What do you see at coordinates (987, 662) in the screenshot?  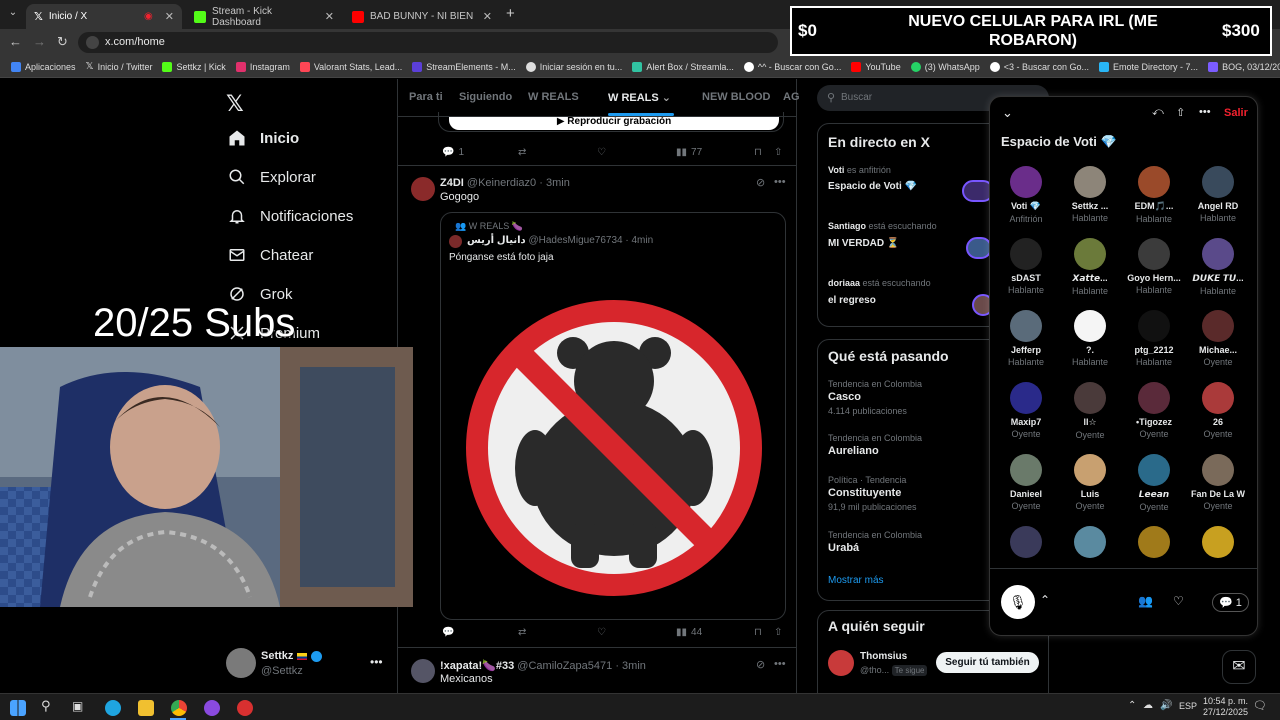 I see `follow-back-button: Seguir tú también` at bounding box center [987, 662].